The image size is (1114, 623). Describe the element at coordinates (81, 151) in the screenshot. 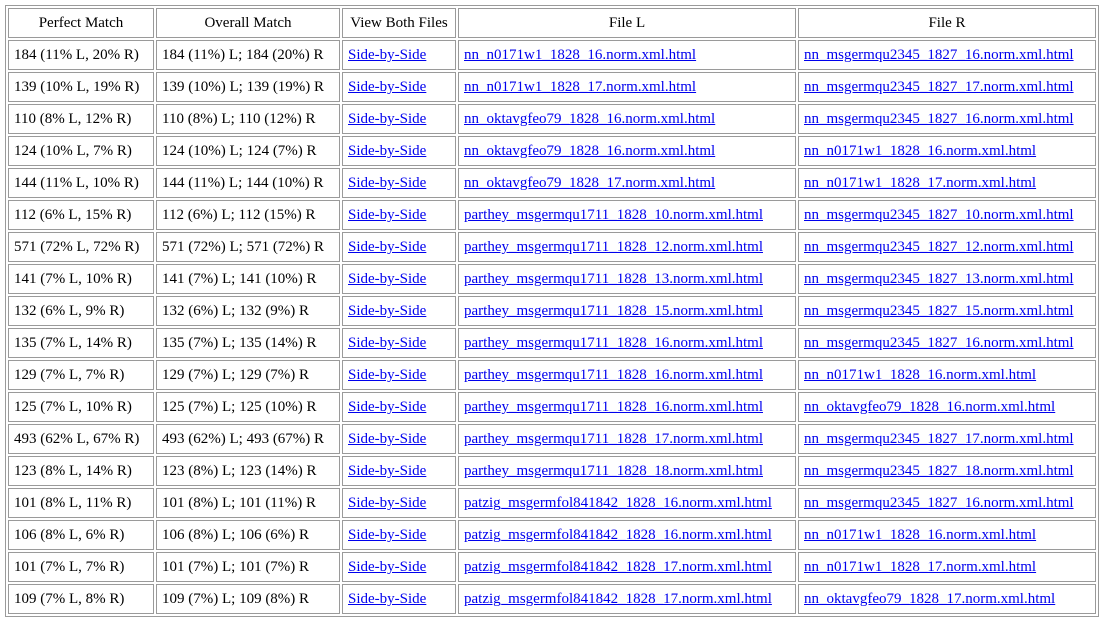

I see `perfect-match-cell: 124 (10% L, 7% R)` at that location.